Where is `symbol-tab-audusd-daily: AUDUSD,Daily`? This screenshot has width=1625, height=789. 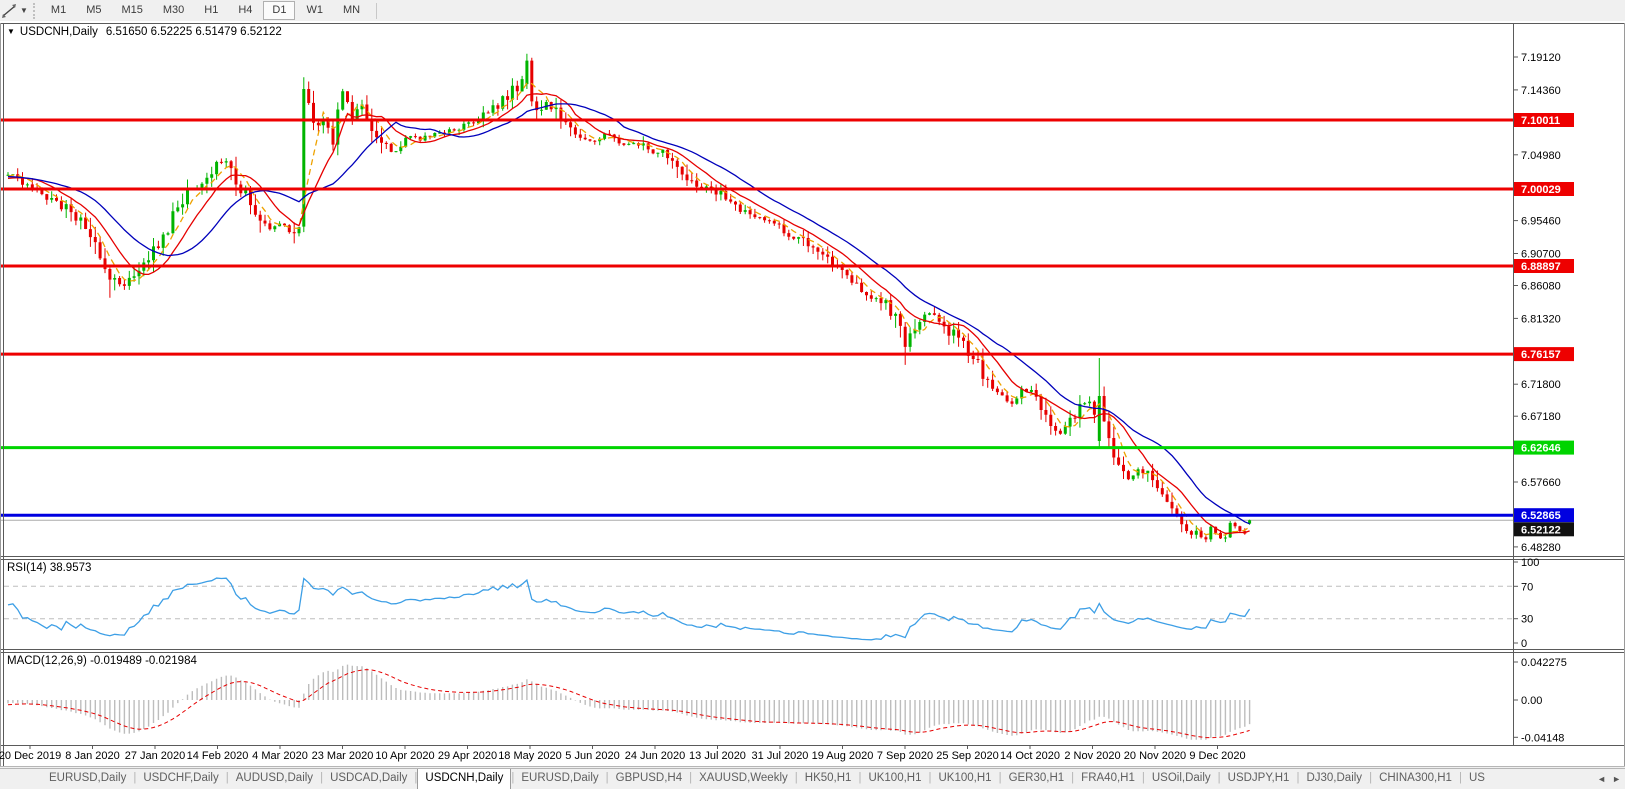
symbol-tab-audusd-daily: AUDUSD,Daily is located at coordinates (274, 779).